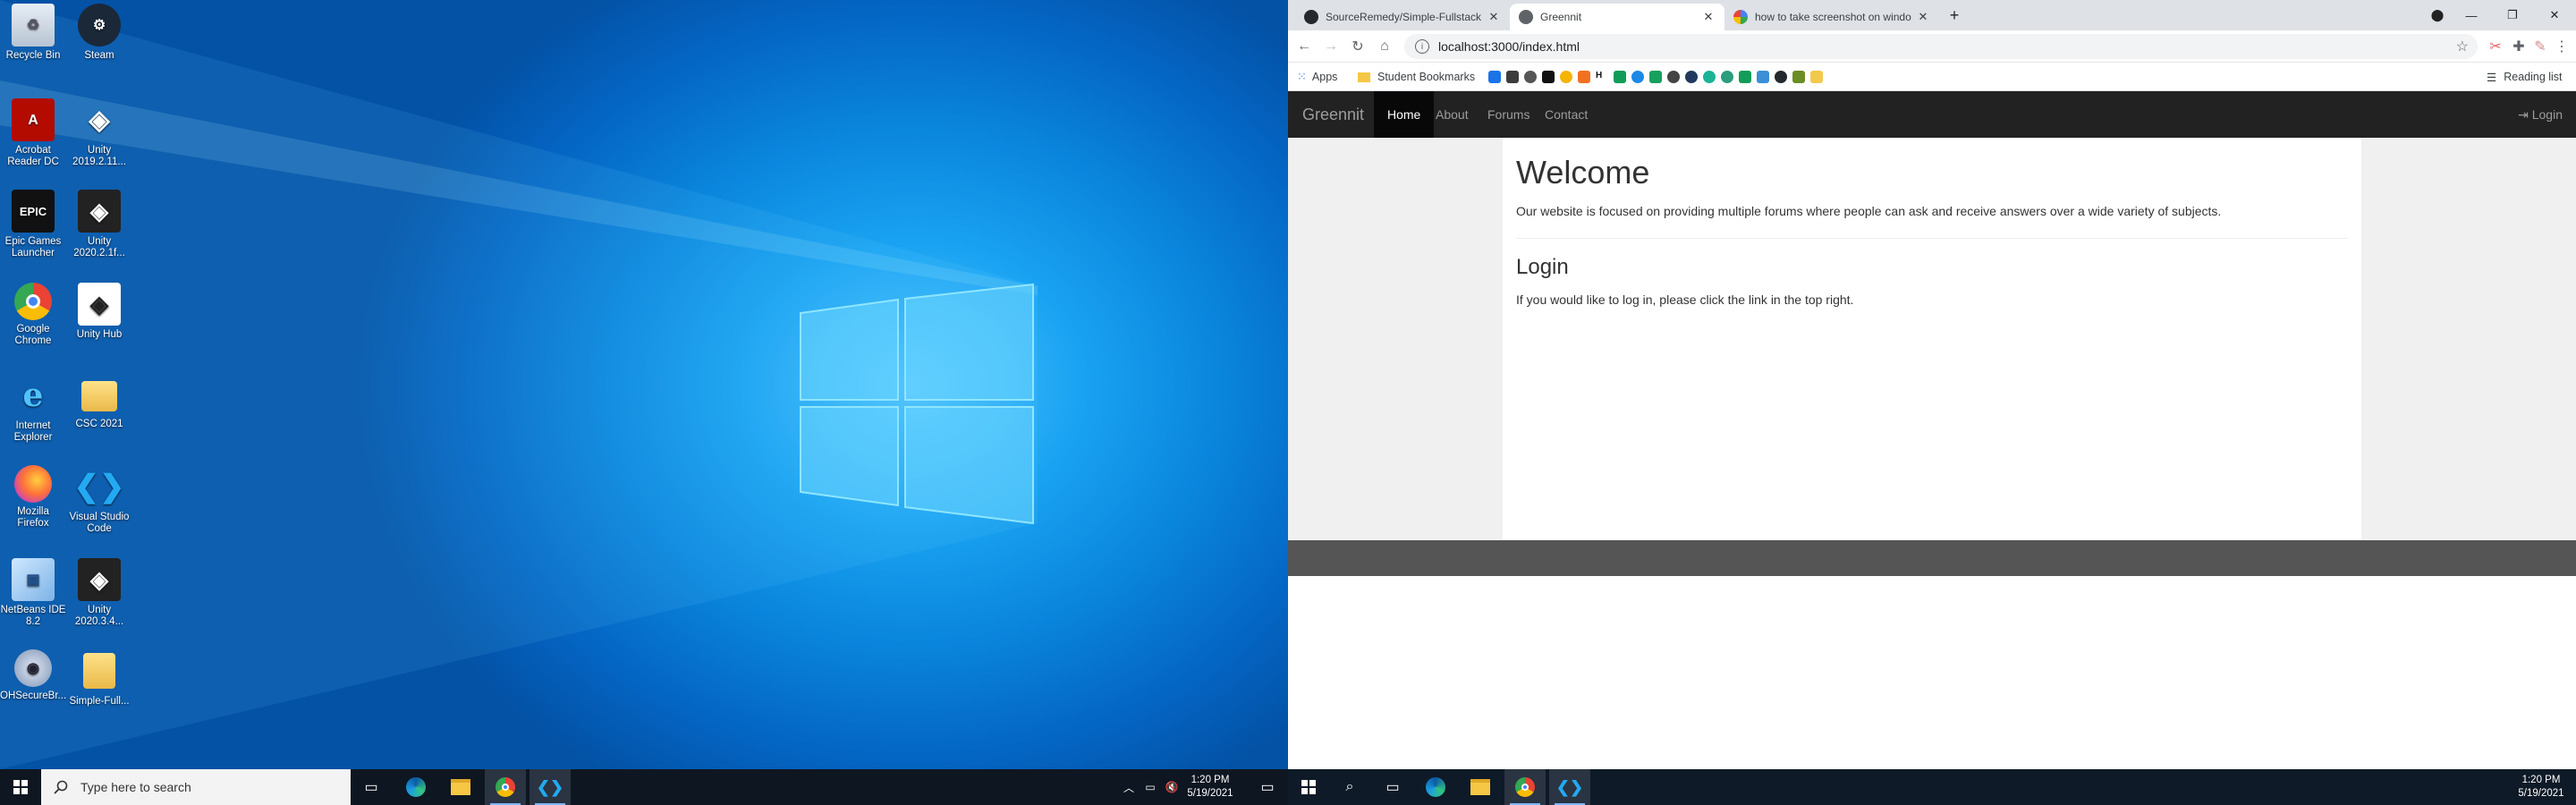 Image resolution: width=2576 pixels, height=805 pixels. I want to click on desktop-icon-epic-games: EPIC Epic Games Launcher, so click(33, 224).